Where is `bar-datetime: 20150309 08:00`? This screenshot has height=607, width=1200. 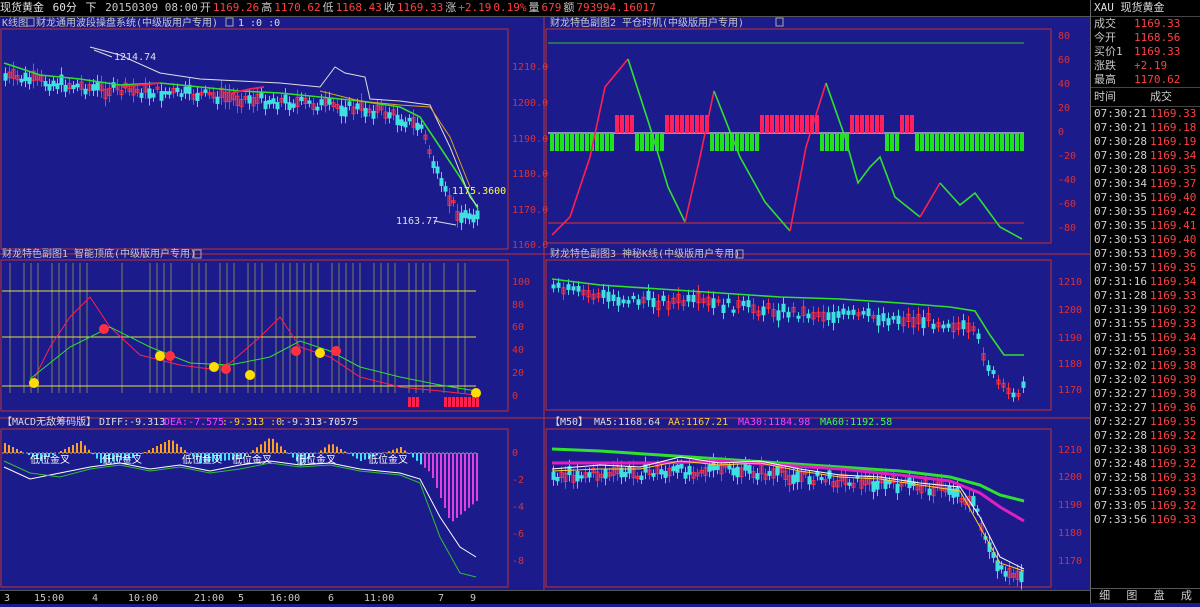 bar-datetime: 20150309 08:00 is located at coordinates (151, 7).